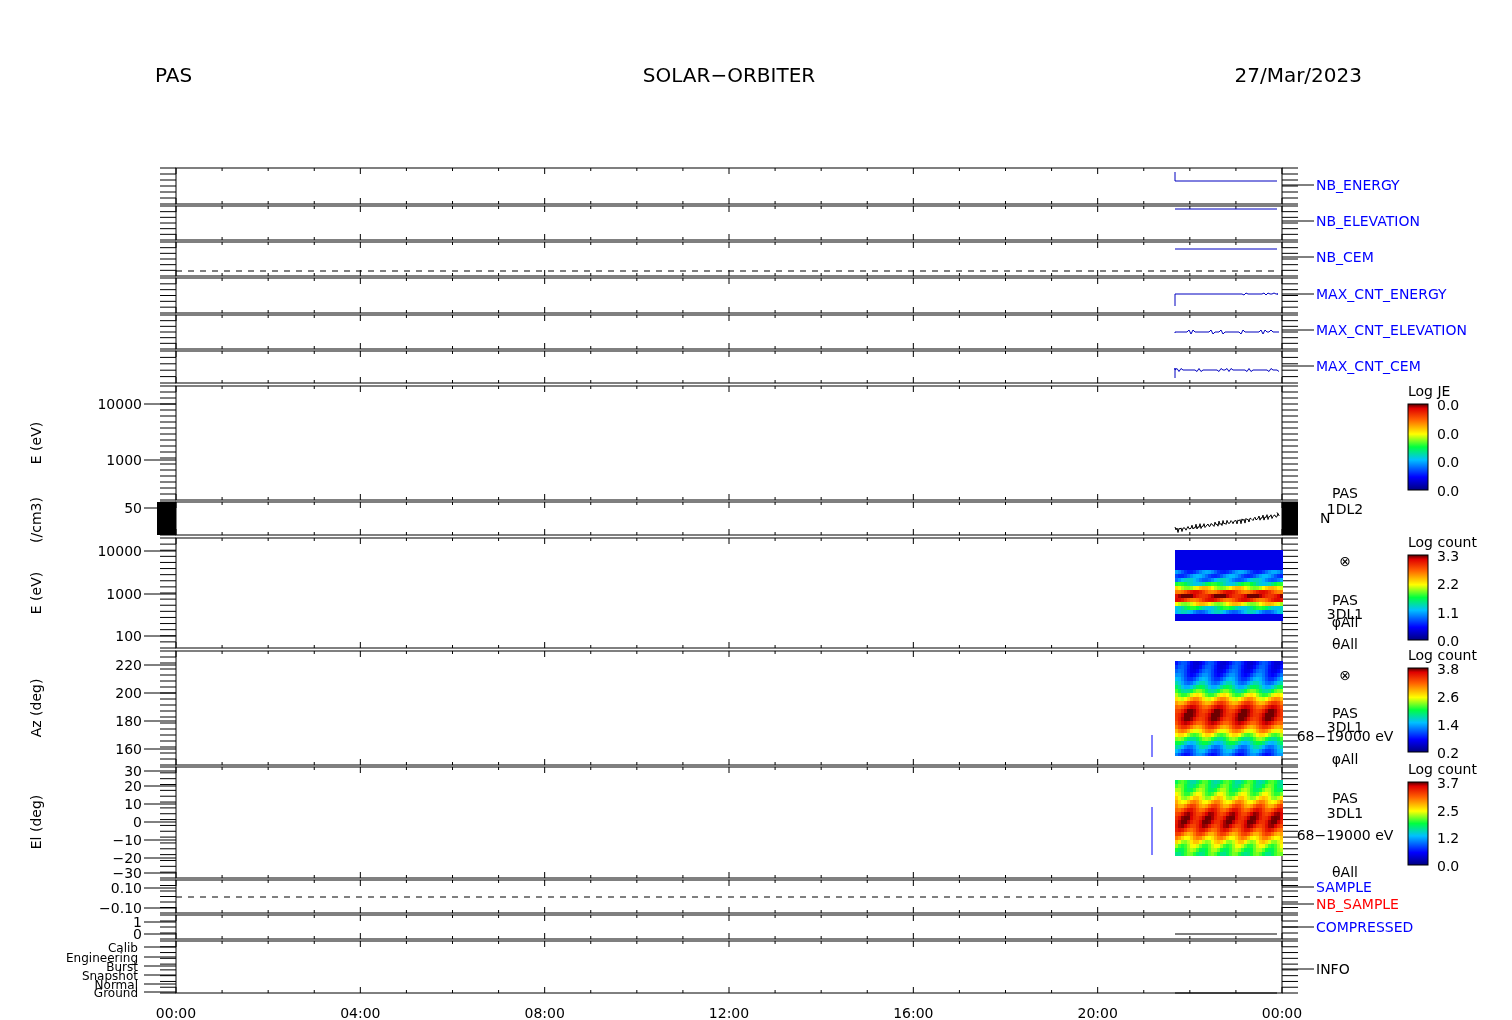  What do you see at coordinates (133, 804) in the screenshot?
I see `tick-label: 10` at bounding box center [133, 804].